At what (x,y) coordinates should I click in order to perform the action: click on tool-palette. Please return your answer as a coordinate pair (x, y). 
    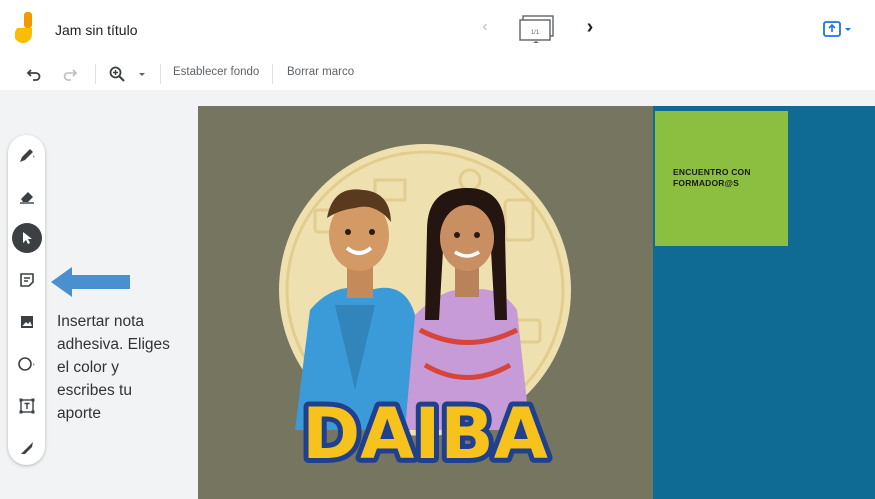
    Looking at the image, I should click on (26, 300).